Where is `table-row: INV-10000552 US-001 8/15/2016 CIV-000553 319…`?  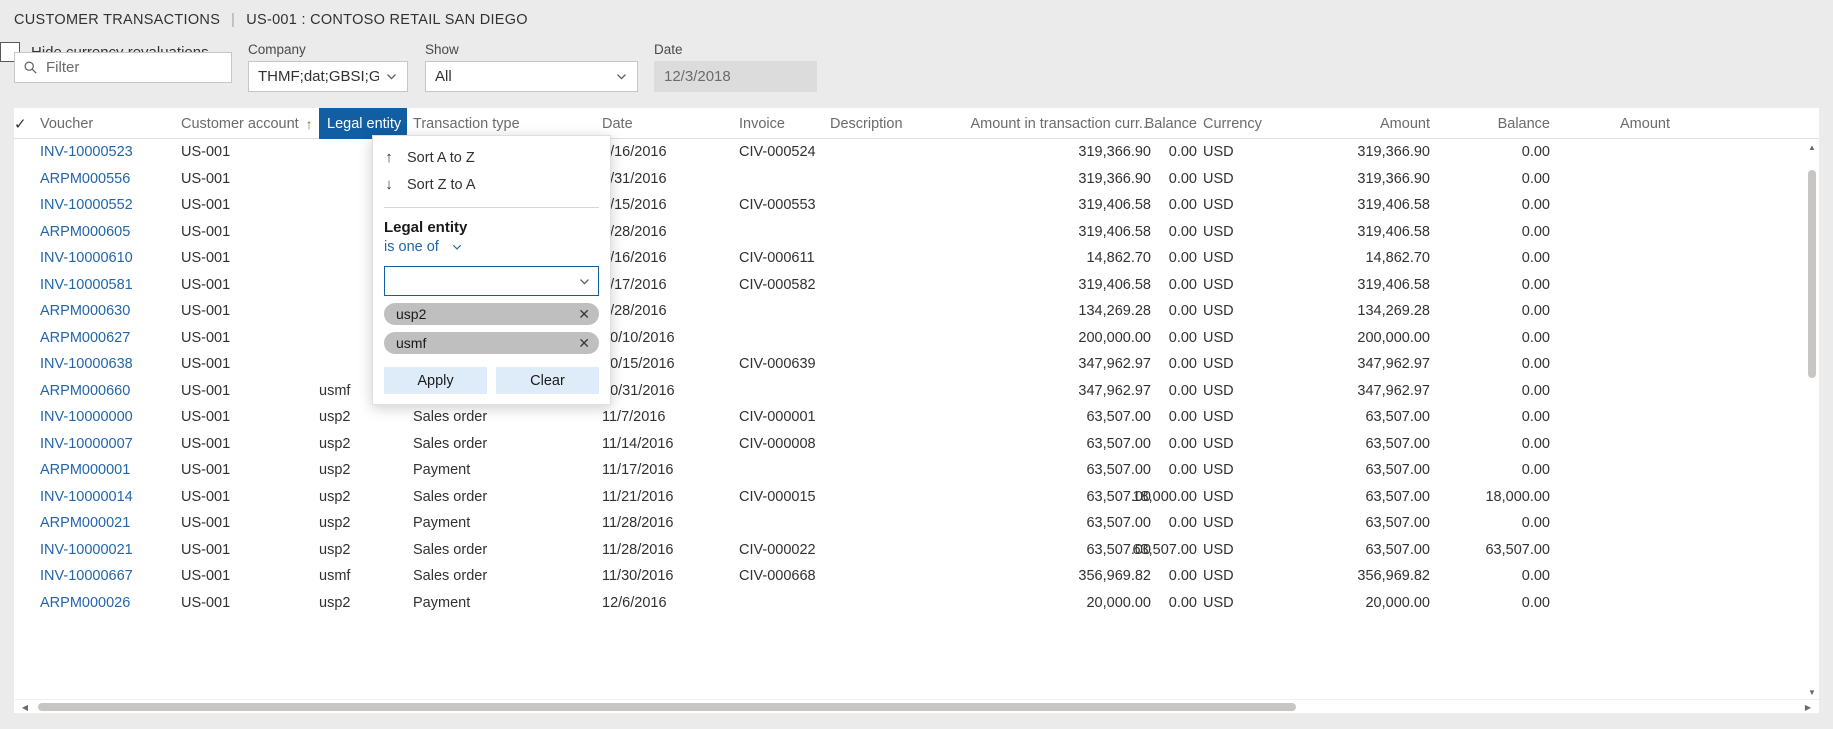 table-row: INV-10000552 US-001 8/15/2016 CIV-000553 319… is located at coordinates (916, 205).